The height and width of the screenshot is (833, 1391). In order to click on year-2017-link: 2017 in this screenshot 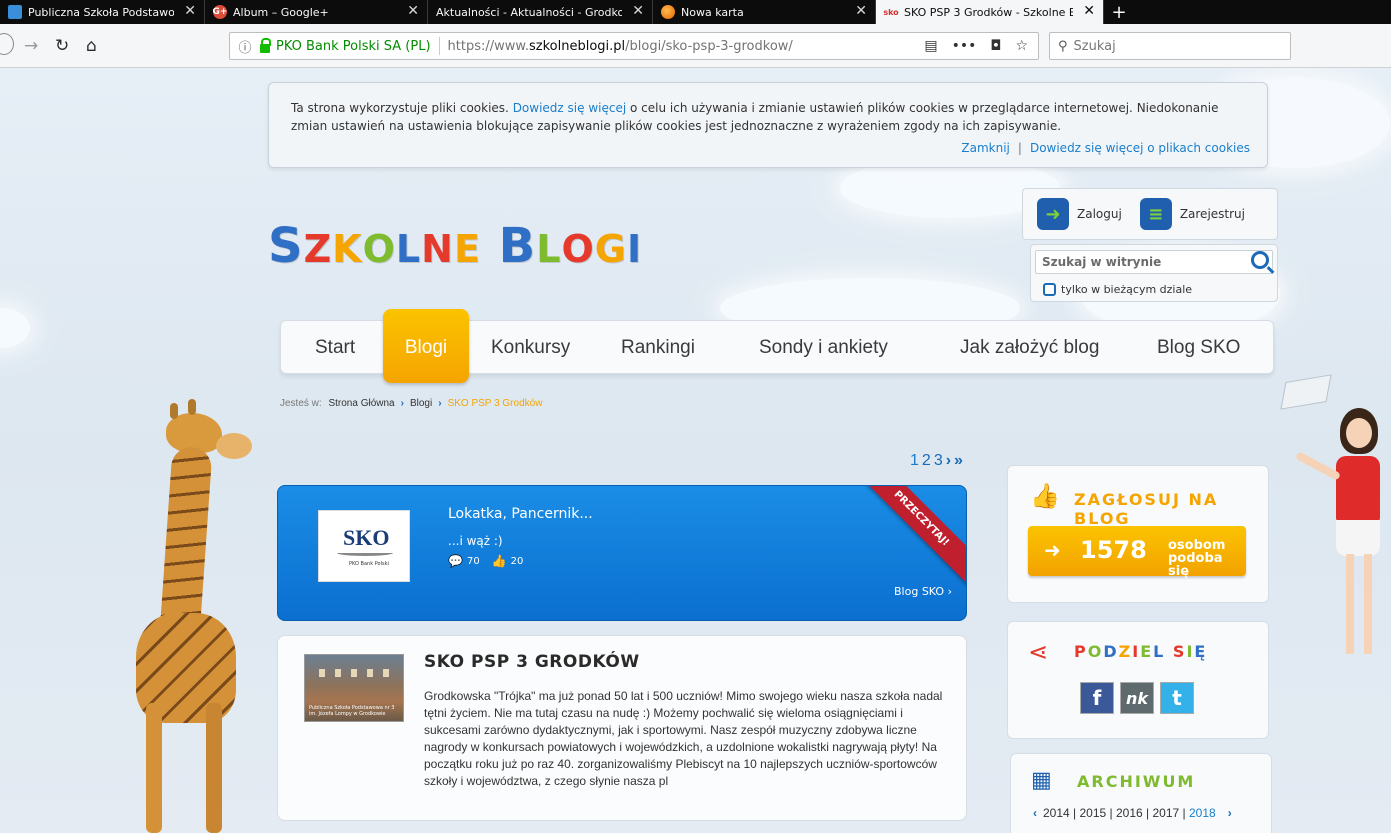, I will do `click(1166, 813)`.